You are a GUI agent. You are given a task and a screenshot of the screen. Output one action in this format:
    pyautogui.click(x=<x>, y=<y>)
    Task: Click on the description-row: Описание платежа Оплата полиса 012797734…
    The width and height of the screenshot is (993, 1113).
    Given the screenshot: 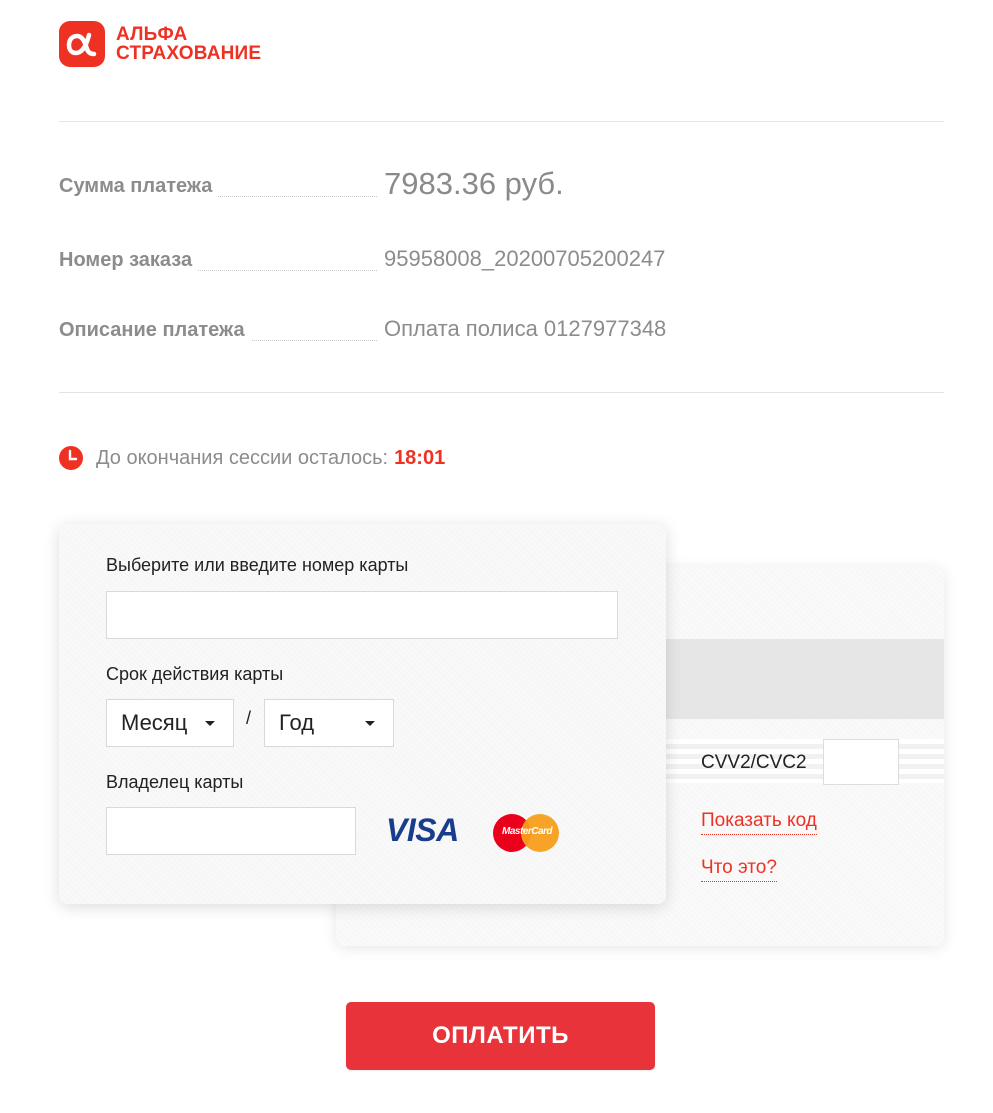 What is the action you would take?
    pyautogui.click(x=501, y=330)
    